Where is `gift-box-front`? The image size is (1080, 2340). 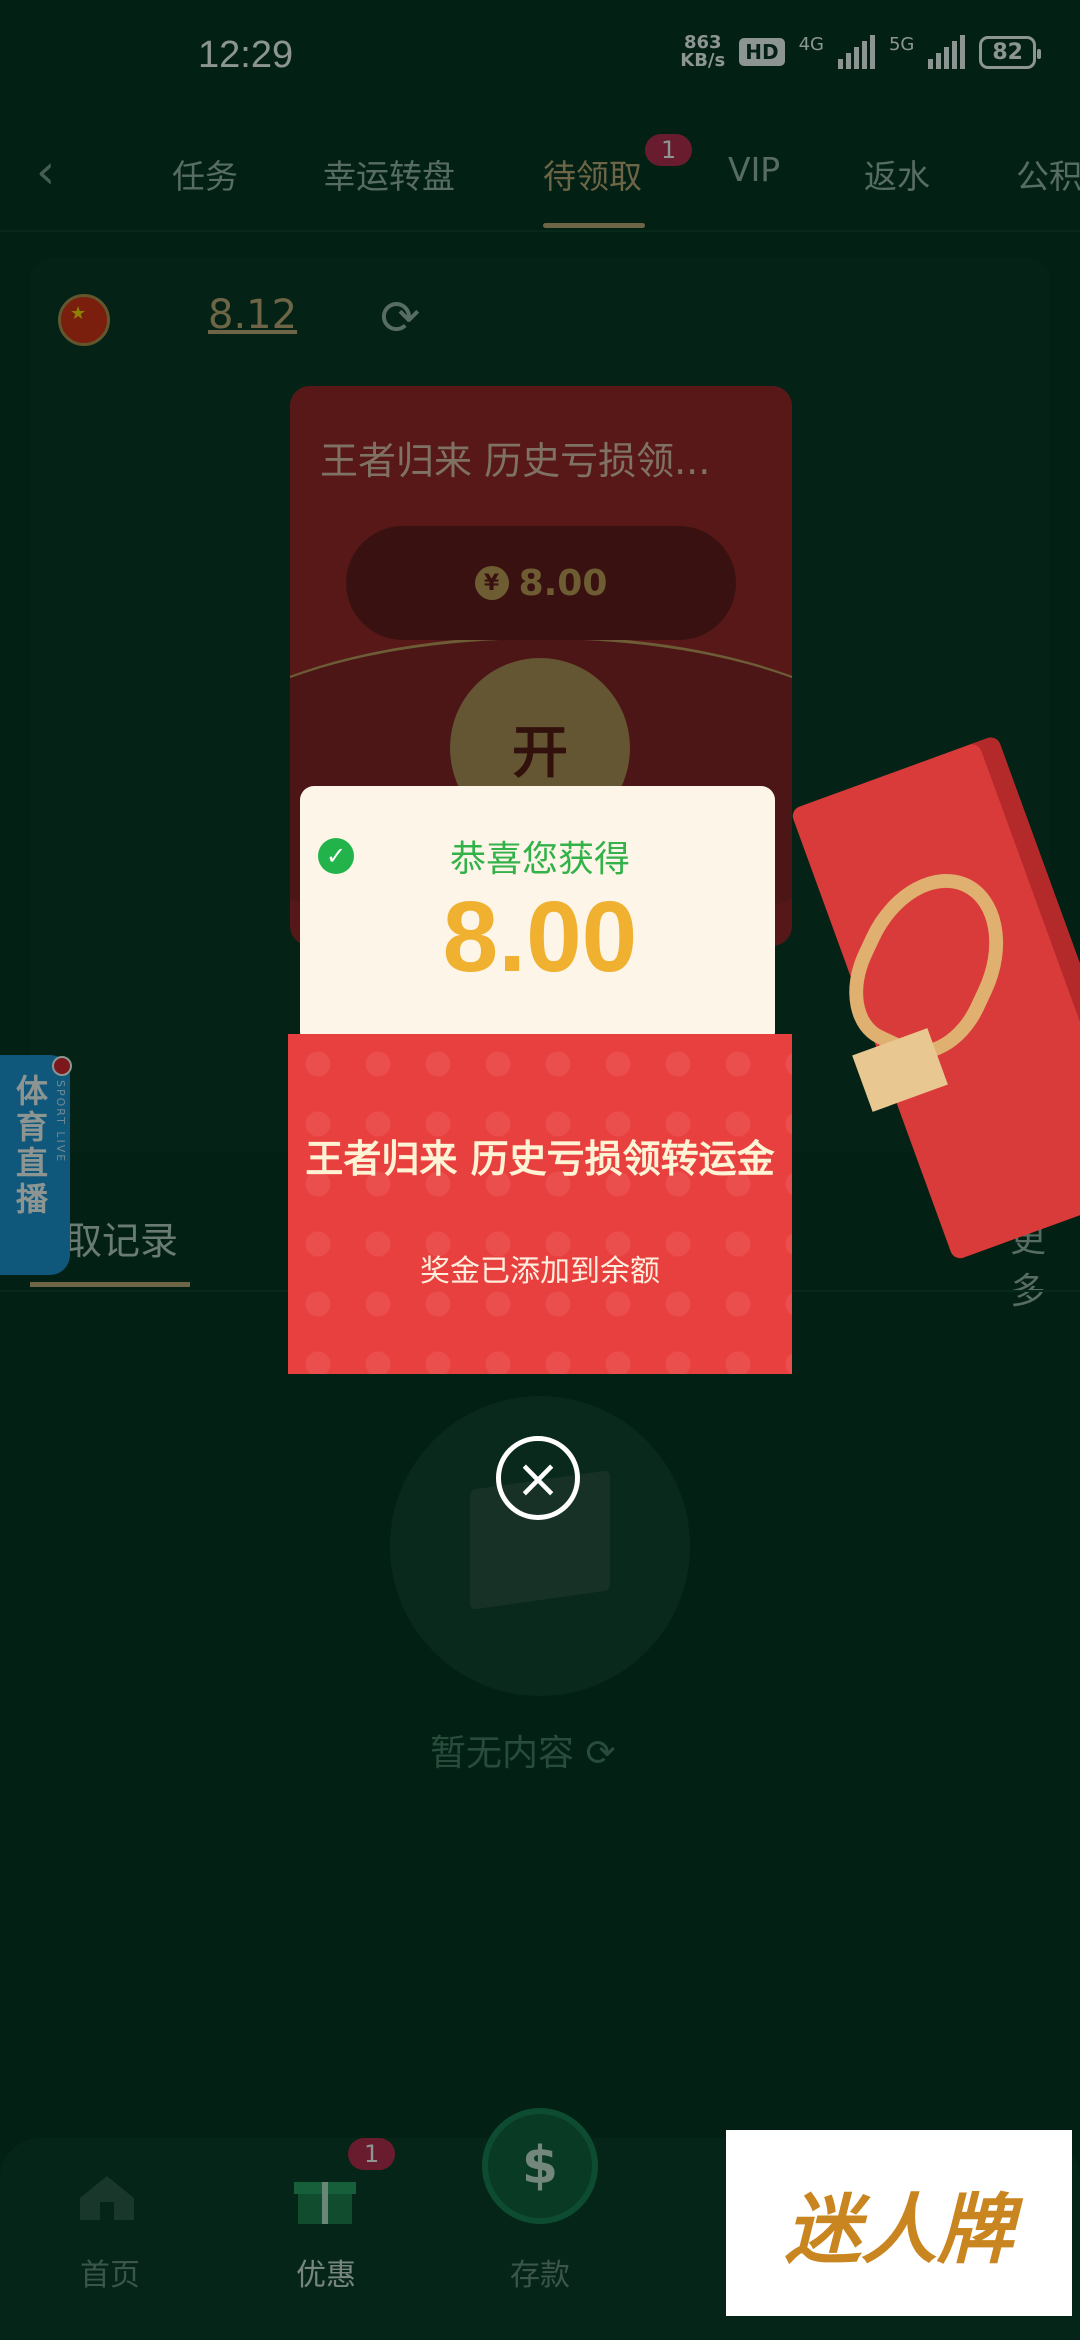
gift-box-front is located at coordinates (540, 1204).